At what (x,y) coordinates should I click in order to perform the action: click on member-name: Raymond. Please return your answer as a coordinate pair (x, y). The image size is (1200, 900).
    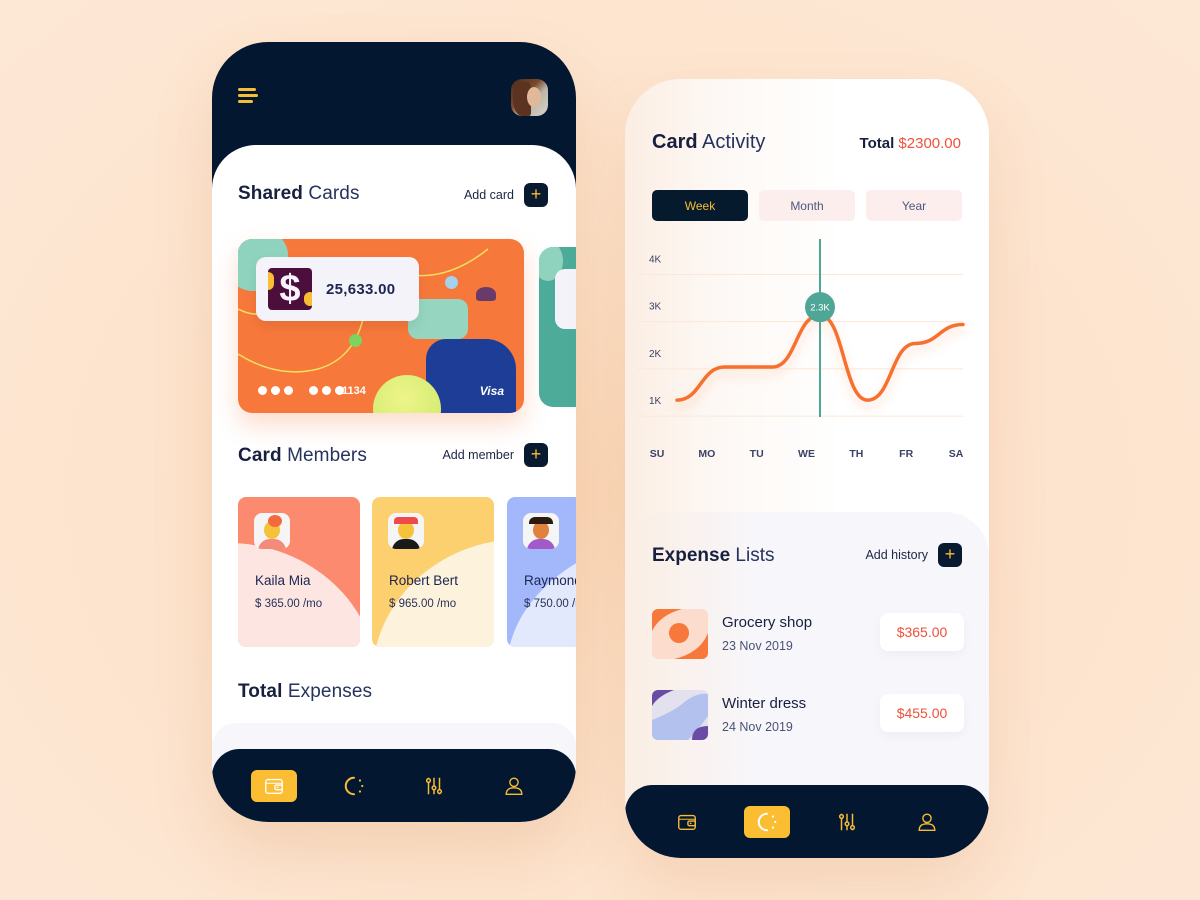
    Looking at the image, I should click on (550, 580).